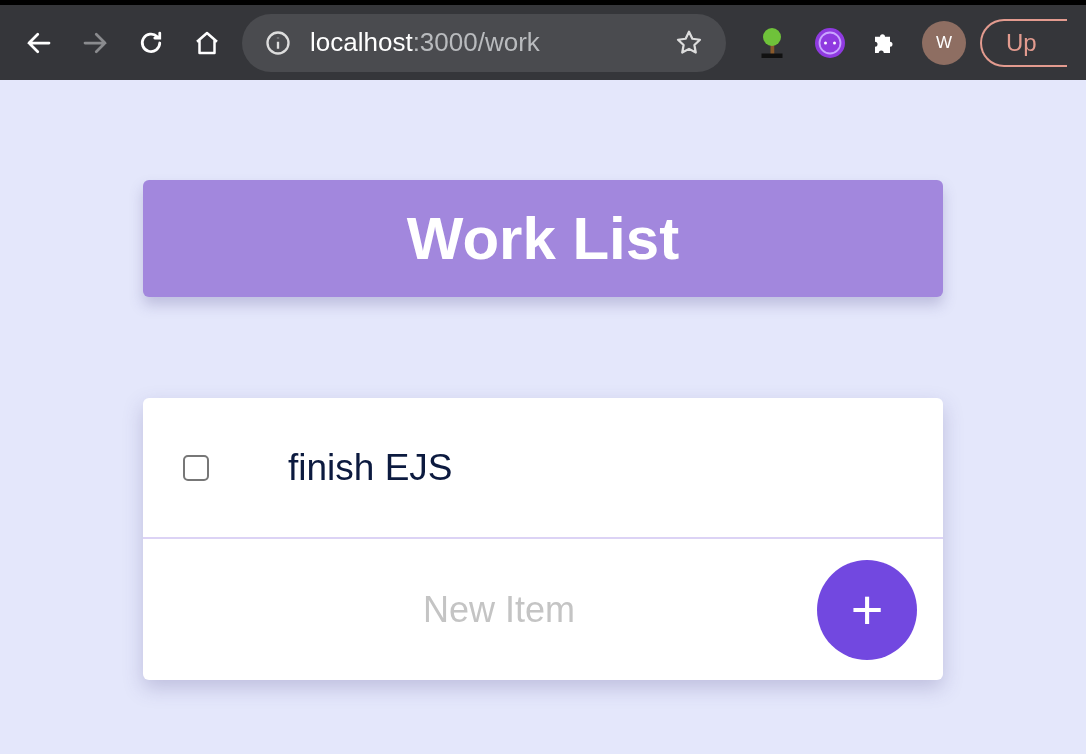  What do you see at coordinates (543, 238) in the screenshot?
I see `page-title: Work List` at bounding box center [543, 238].